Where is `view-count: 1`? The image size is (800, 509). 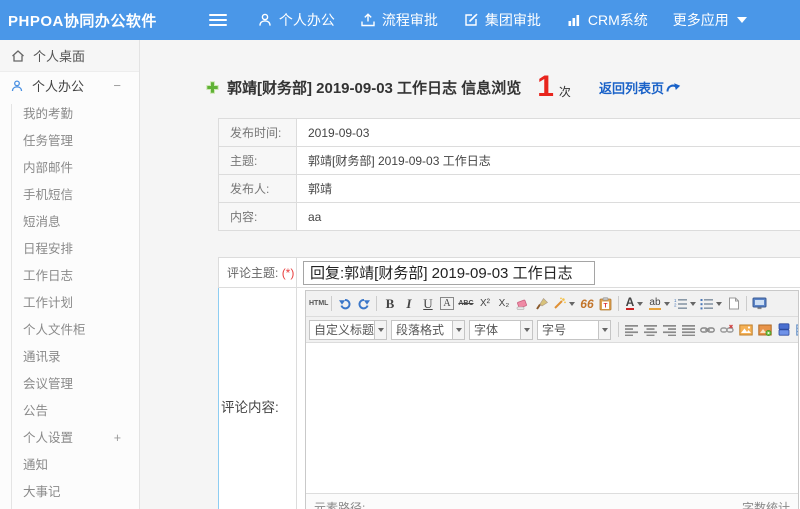
view-count: 1 is located at coordinates (545, 86).